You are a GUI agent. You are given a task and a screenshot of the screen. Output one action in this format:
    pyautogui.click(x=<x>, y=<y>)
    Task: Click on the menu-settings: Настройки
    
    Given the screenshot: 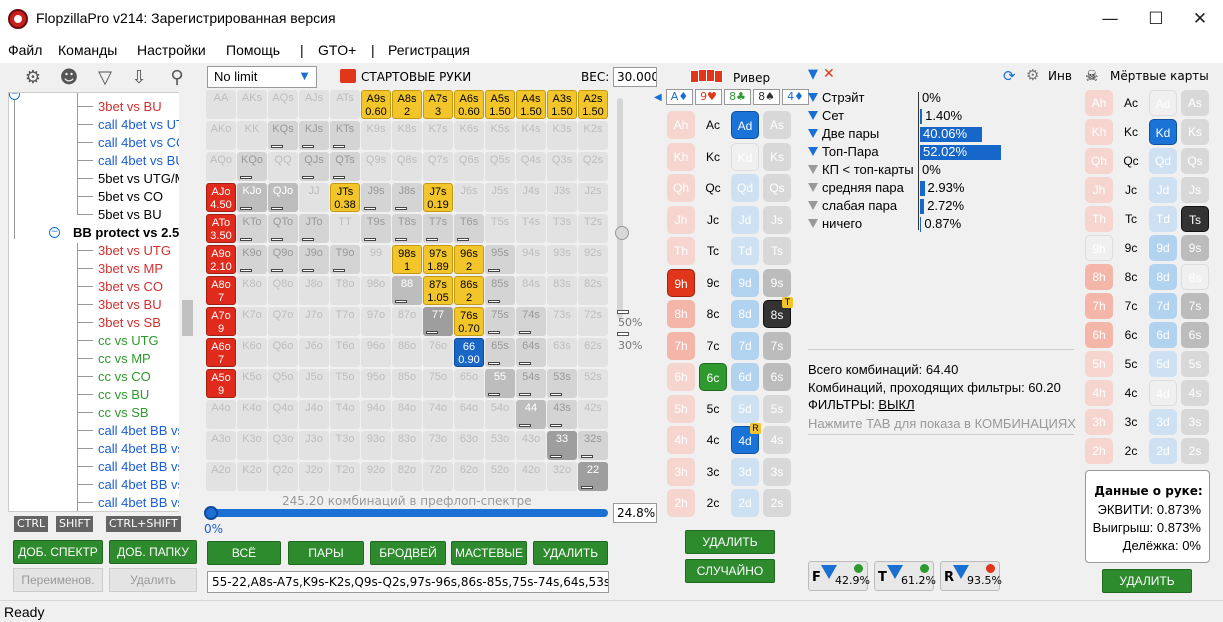 What is the action you would take?
    pyautogui.click(x=171, y=50)
    